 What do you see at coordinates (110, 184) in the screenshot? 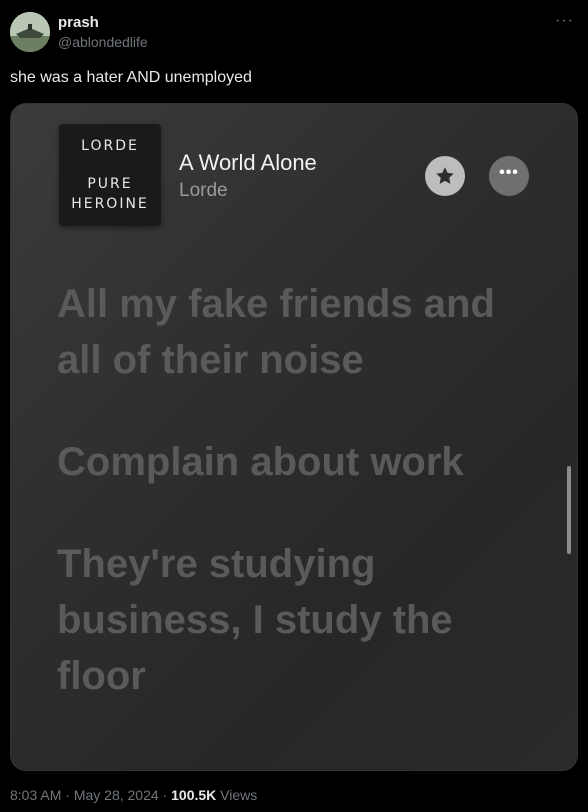
I see `album-title-line1: PURE` at bounding box center [110, 184].